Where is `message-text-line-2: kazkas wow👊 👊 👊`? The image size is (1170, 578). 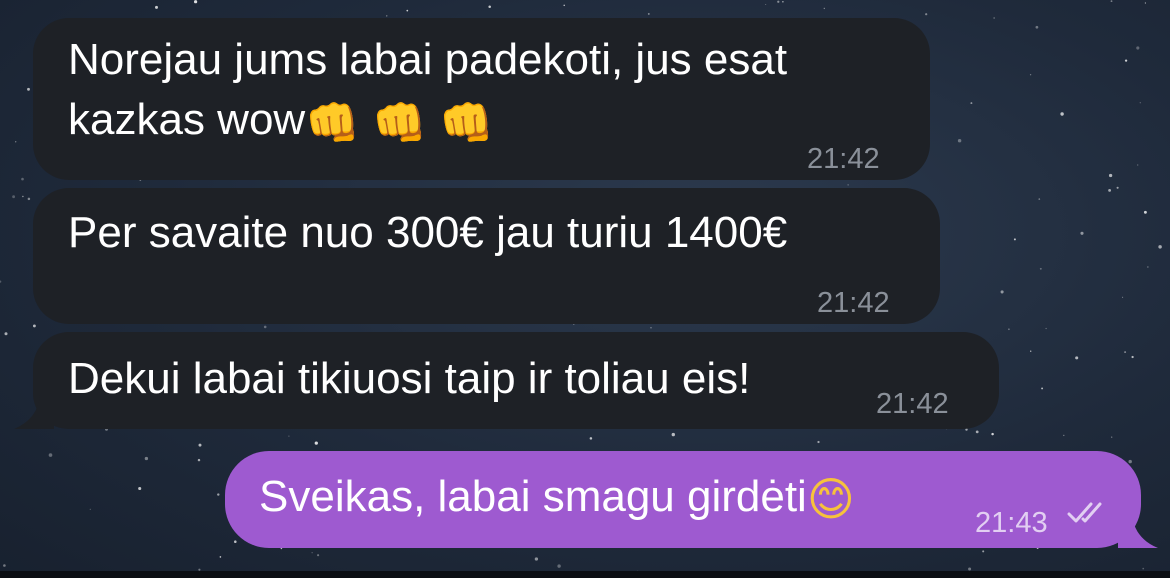 message-text-line-2: kazkas wow👊 👊 👊 is located at coordinates (281, 122).